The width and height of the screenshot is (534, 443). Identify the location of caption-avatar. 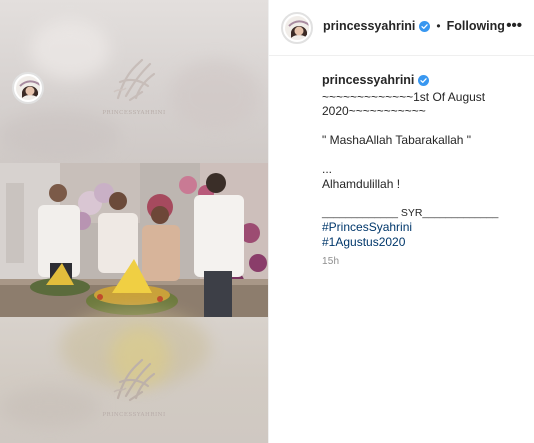
(28, 88).